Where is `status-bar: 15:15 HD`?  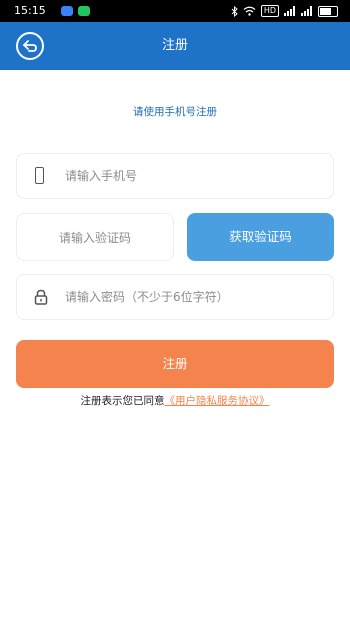
status-bar: 15:15 HD is located at coordinates (175, 11).